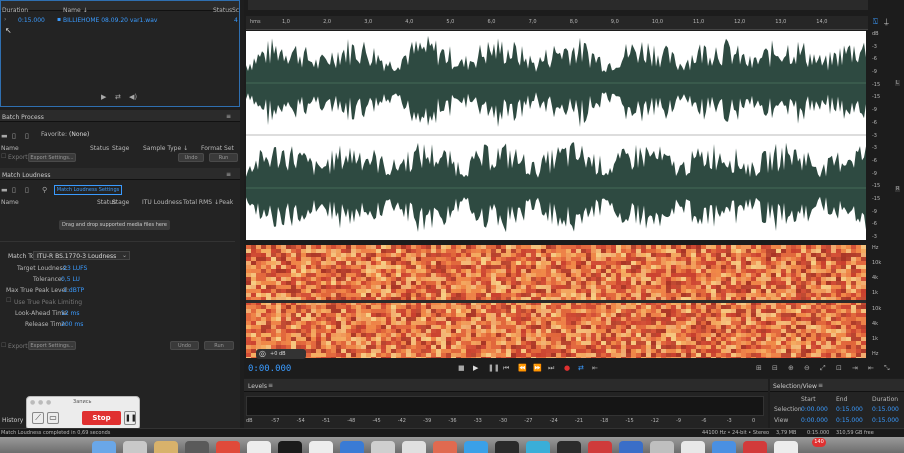 The width and height of the screenshot is (904, 453). Describe the element at coordinates (887, 368) in the screenshot. I see `zoom-reset-icon: ⤡` at that location.